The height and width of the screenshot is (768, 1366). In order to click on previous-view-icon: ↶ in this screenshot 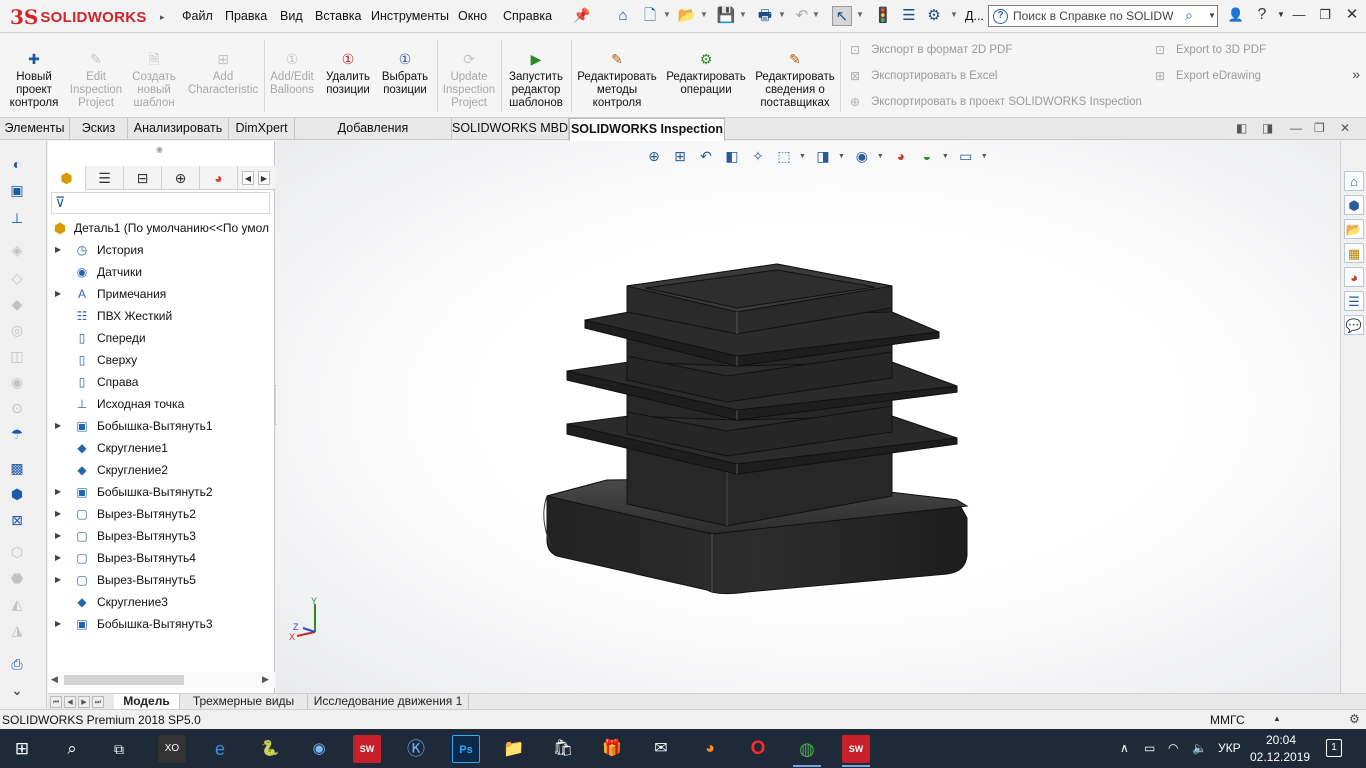, I will do `click(706, 156)`.